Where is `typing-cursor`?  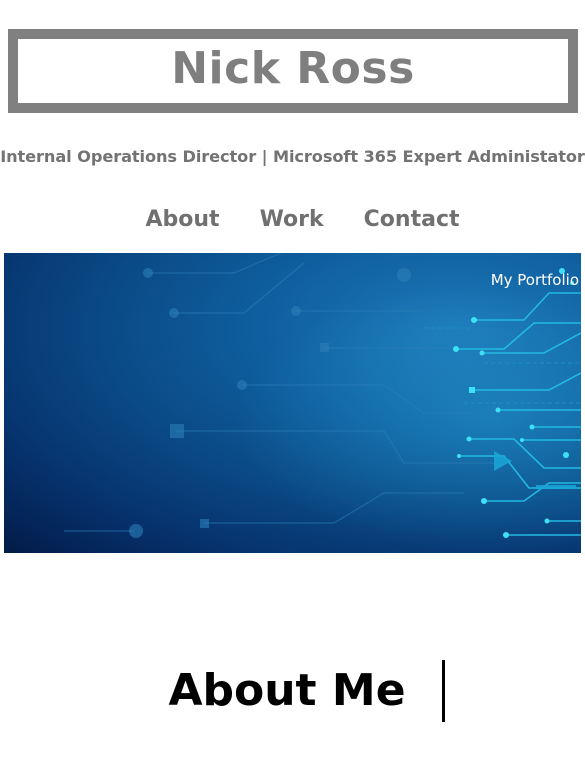
typing-cursor is located at coordinates (443, 691).